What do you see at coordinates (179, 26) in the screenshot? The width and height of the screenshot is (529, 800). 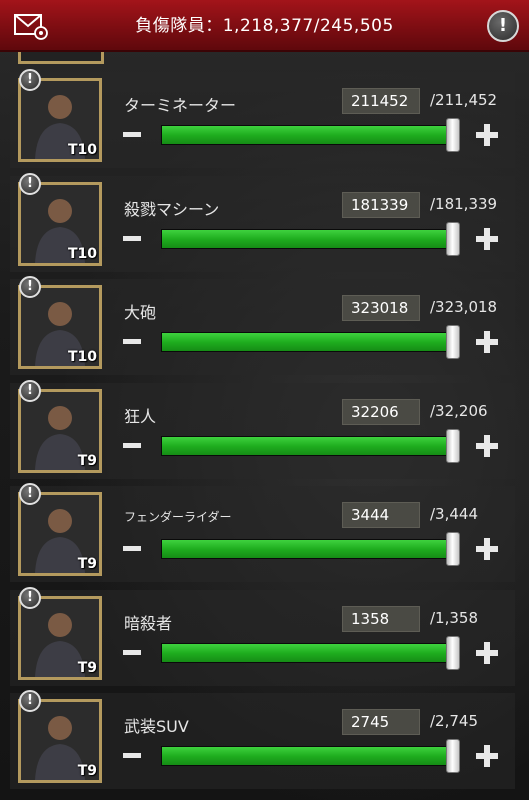 I see `injured-troops-label: 負傷隊員：` at bounding box center [179, 26].